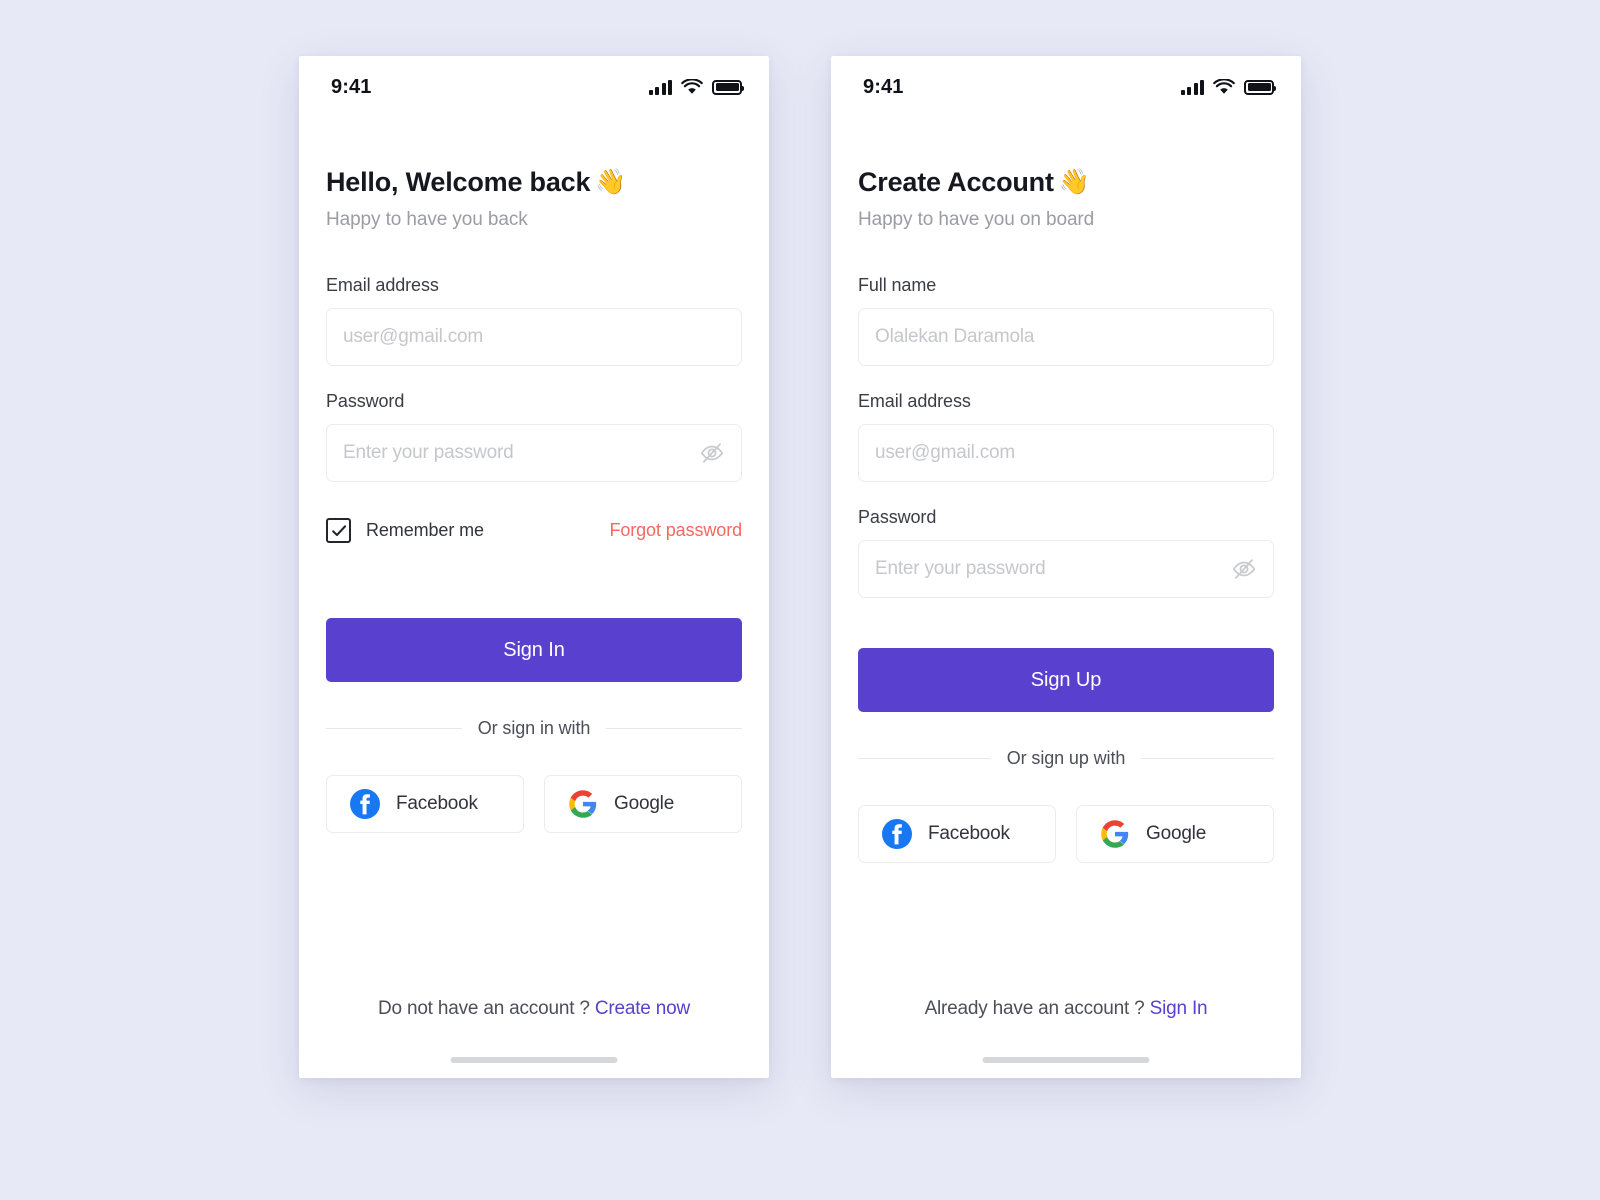 This screenshot has height=1200, width=1600. Describe the element at coordinates (437, 804) in the screenshot. I see `facebook-login-label: Facebook` at that location.